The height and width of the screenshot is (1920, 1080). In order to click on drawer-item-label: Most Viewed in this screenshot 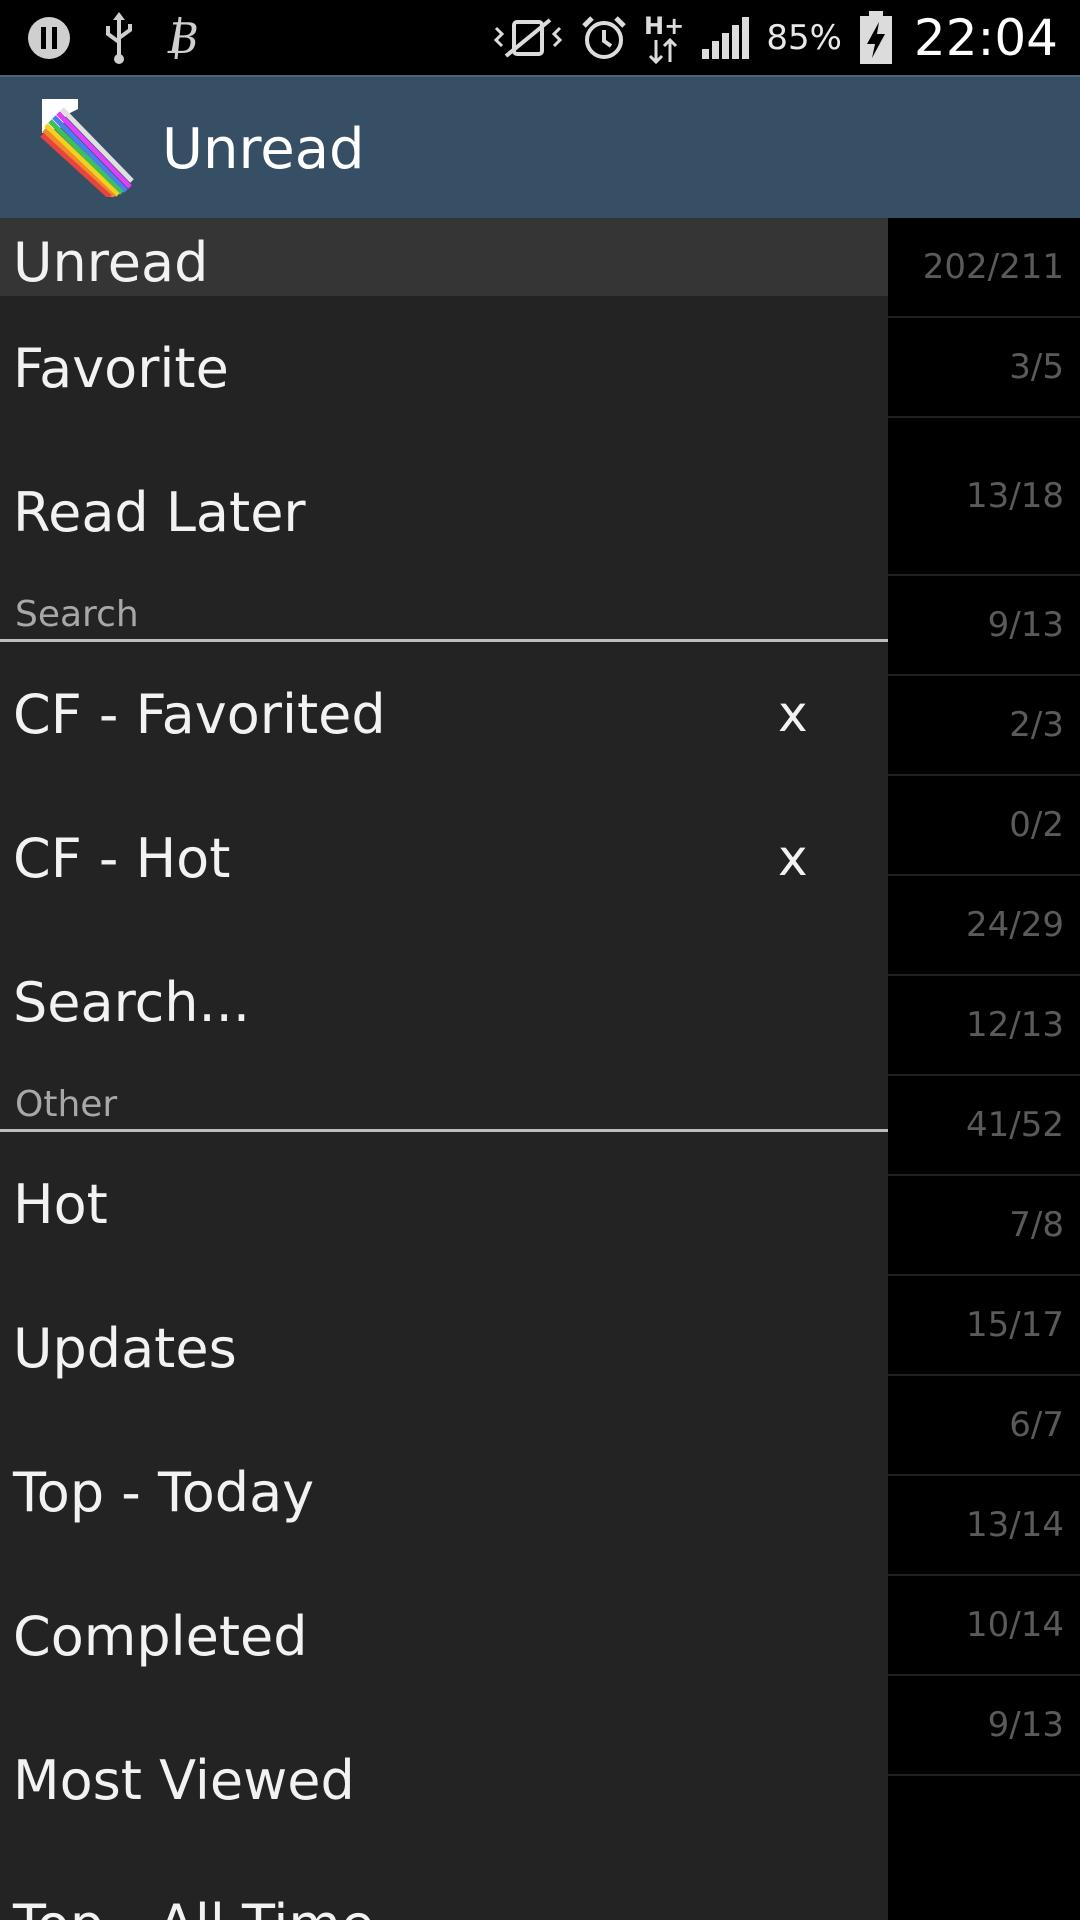, I will do `click(184, 1780)`.